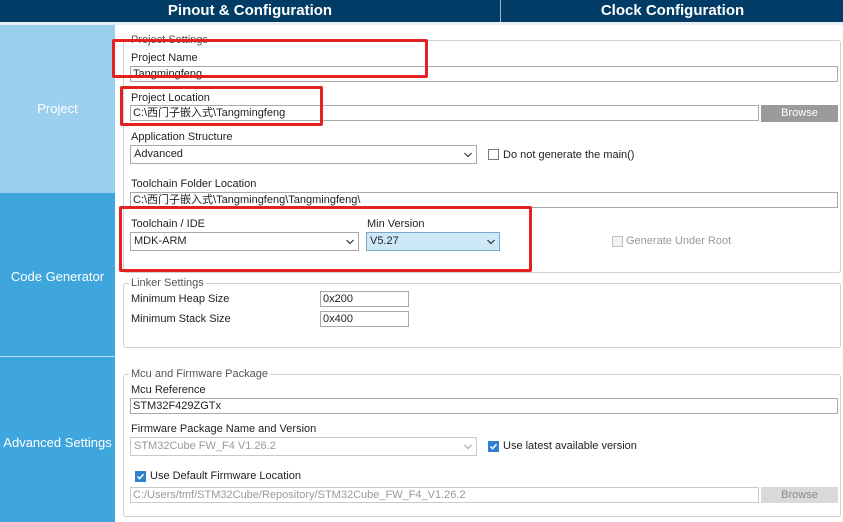 The height and width of the screenshot is (522, 843). I want to click on application-structure-value: Advanced, so click(158, 154).